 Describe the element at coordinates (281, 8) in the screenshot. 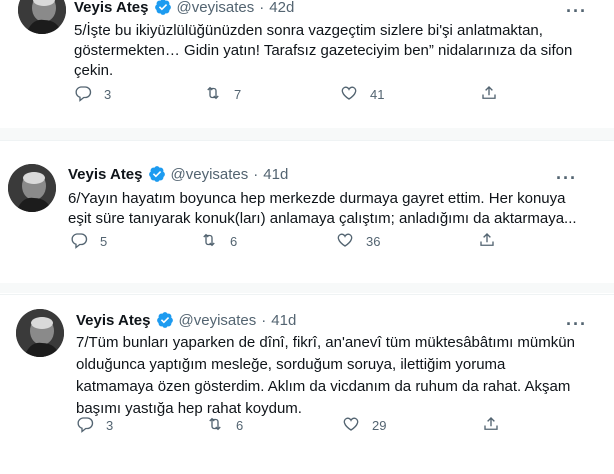

I see `timestamp: 42d` at that location.